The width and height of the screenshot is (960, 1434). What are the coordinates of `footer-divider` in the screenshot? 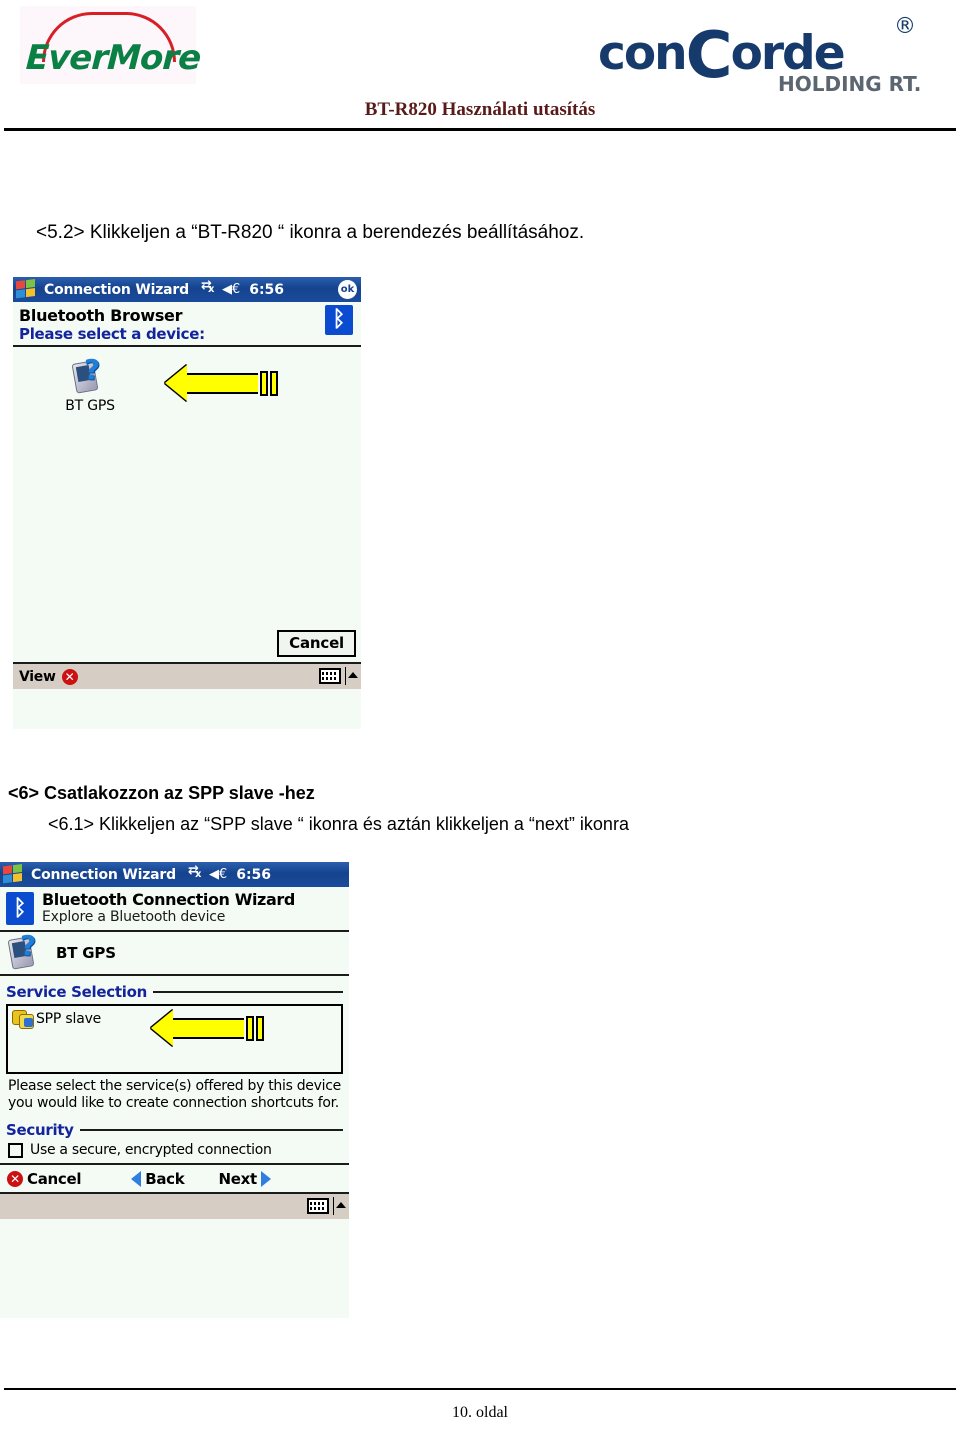 It's located at (480, 1389).